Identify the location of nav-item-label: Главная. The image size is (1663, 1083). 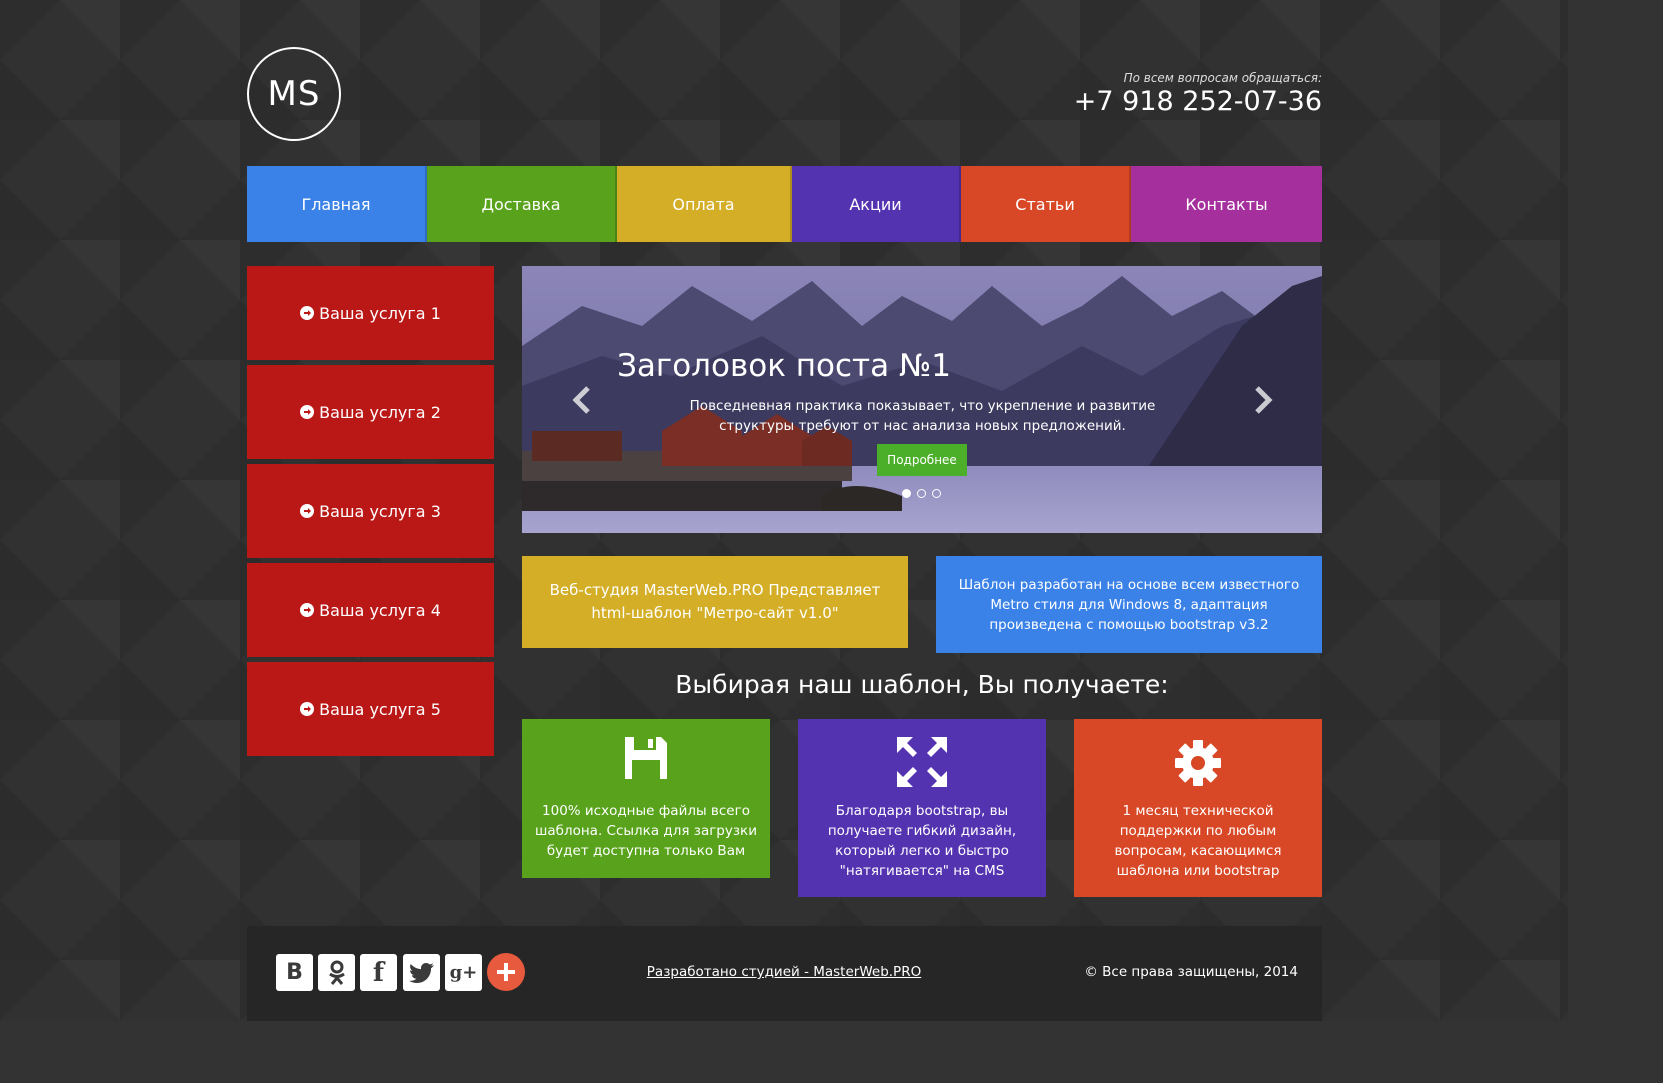
(336, 204).